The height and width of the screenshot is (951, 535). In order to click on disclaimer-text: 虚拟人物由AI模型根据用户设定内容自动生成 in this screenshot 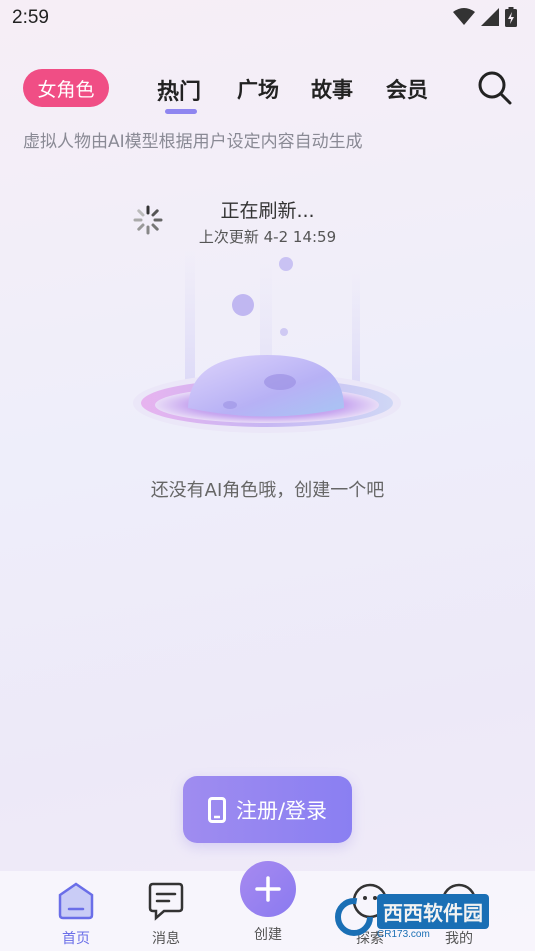, I will do `click(193, 142)`.